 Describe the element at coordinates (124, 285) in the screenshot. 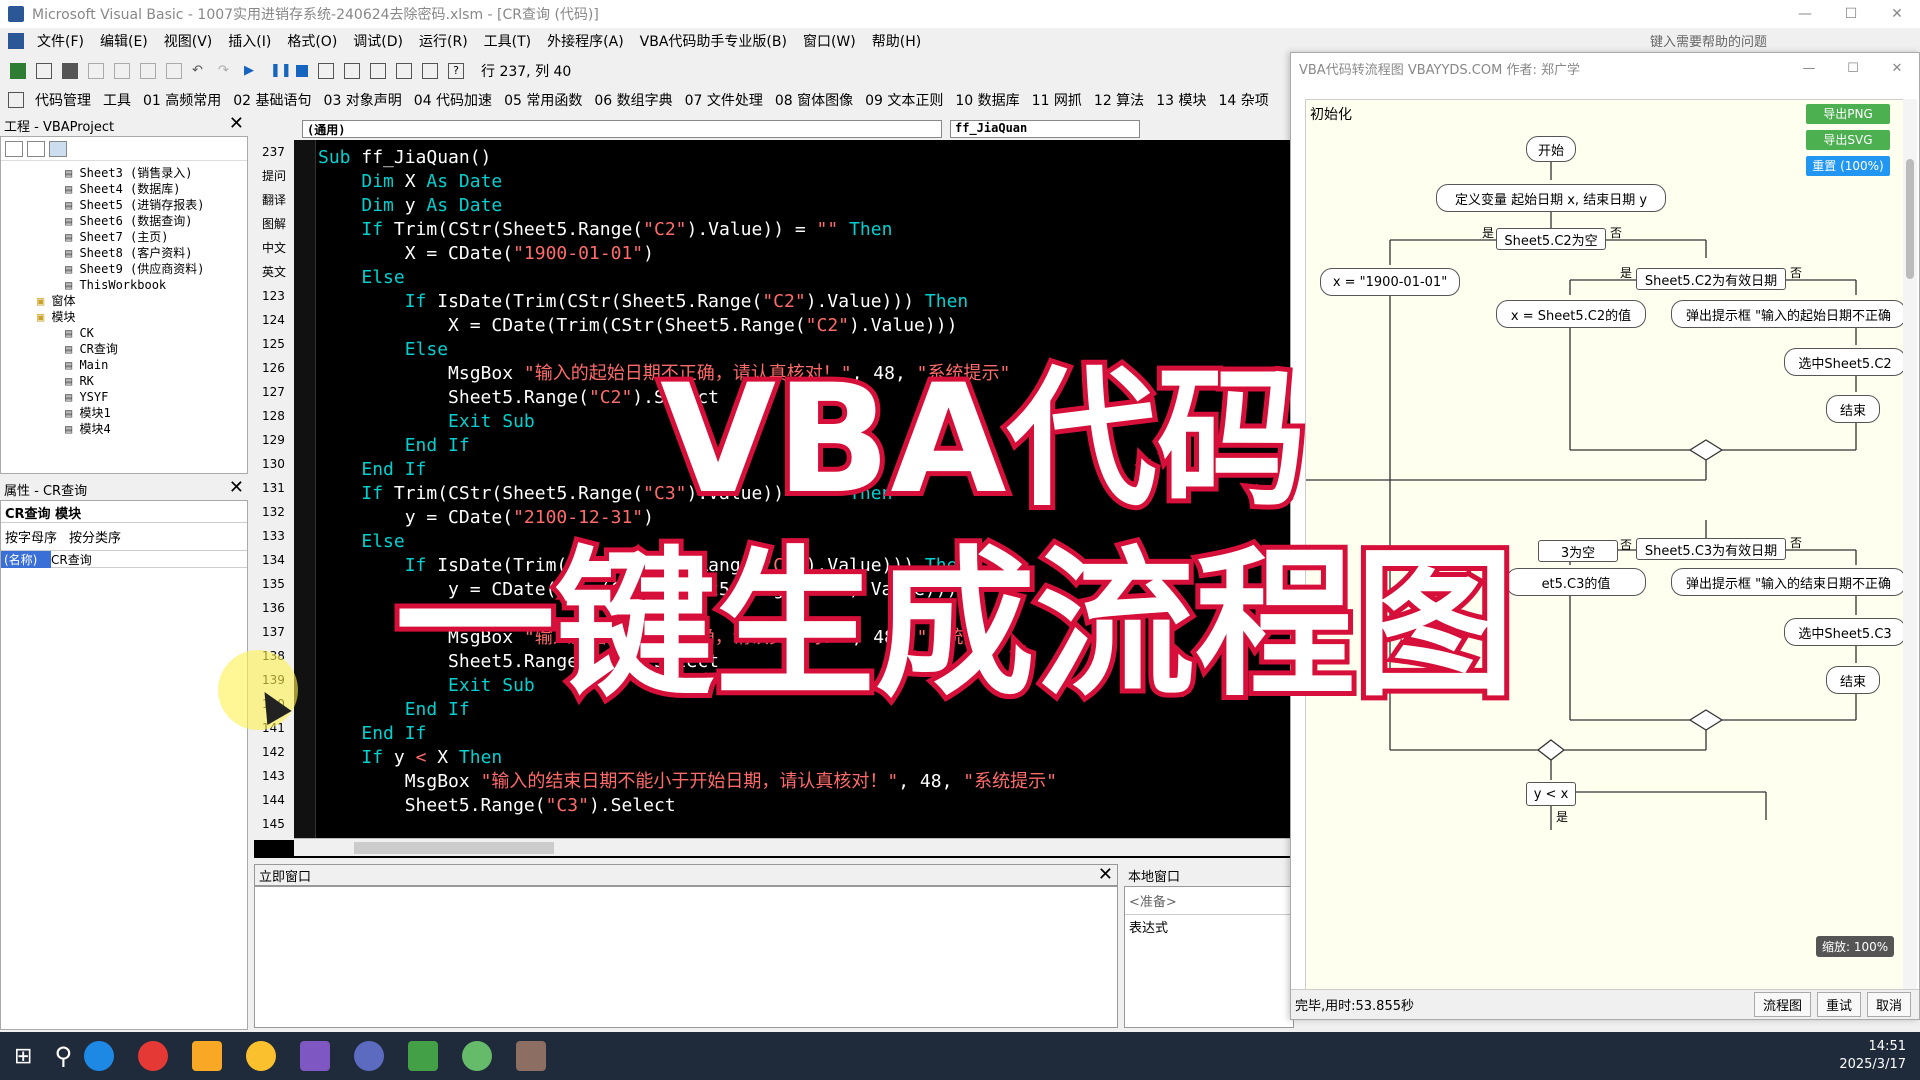

I see `tree-item: ▤ ThisWorkbook` at that location.